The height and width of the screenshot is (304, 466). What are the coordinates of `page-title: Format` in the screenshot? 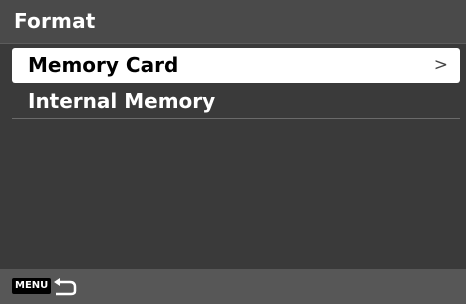 It's located at (55, 21).